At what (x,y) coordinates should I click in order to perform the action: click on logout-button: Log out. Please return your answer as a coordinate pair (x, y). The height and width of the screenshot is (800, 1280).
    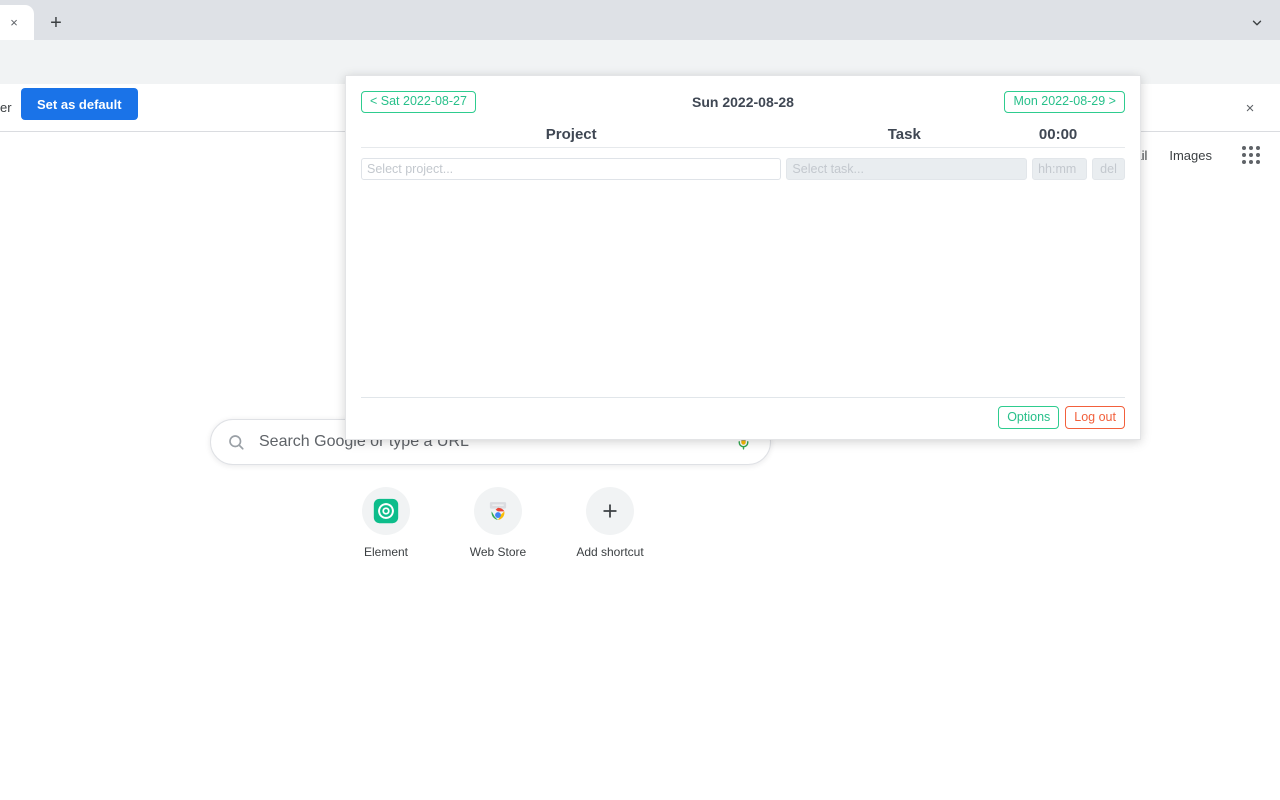
    Looking at the image, I should click on (1095, 417).